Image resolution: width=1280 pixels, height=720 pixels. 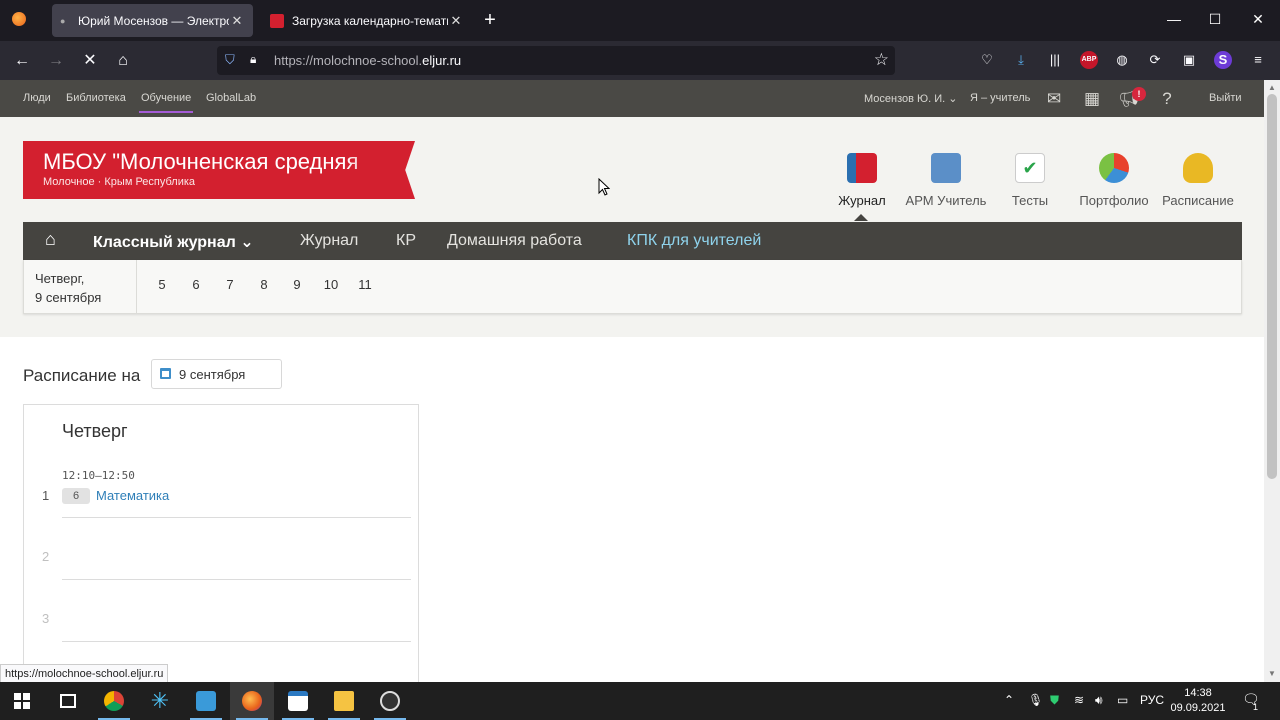 What do you see at coordinates (861, 217) in the screenshot?
I see `active-module-pointer` at bounding box center [861, 217].